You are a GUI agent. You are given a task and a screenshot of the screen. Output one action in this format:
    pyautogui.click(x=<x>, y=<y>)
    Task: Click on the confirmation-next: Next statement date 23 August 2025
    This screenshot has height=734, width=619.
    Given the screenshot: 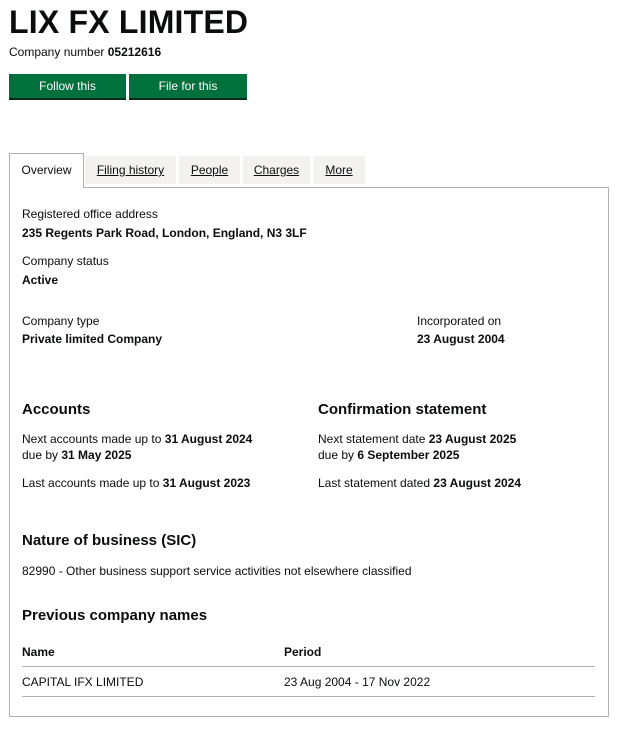 What is the action you would take?
    pyautogui.click(x=417, y=439)
    